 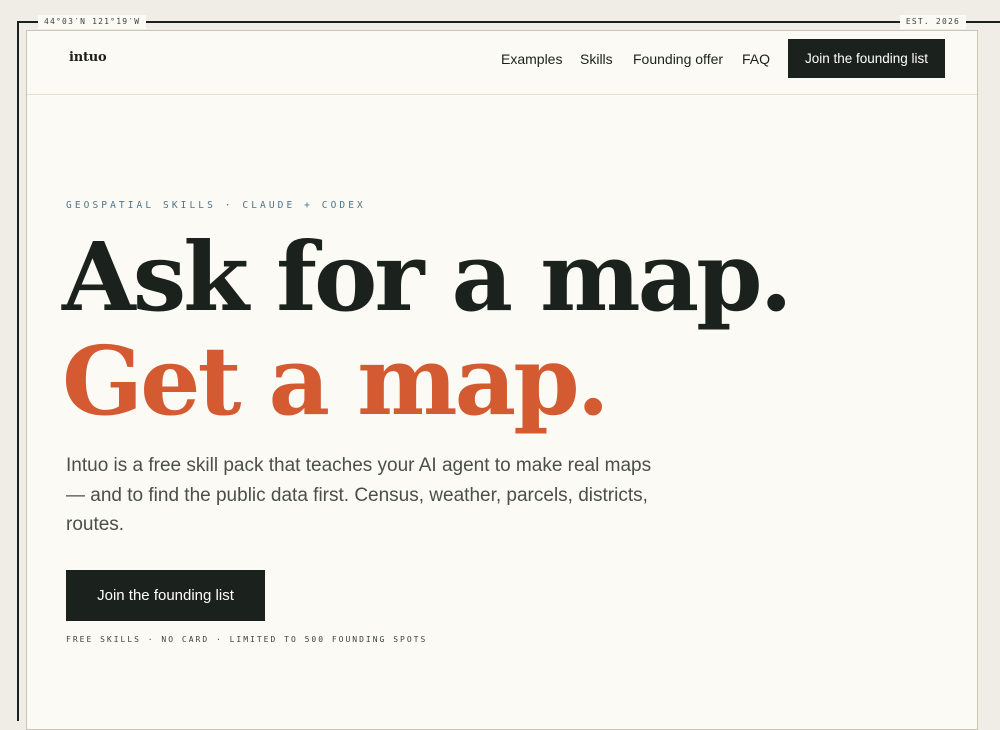 I want to click on established-label: EST. 2026, so click(x=932, y=22).